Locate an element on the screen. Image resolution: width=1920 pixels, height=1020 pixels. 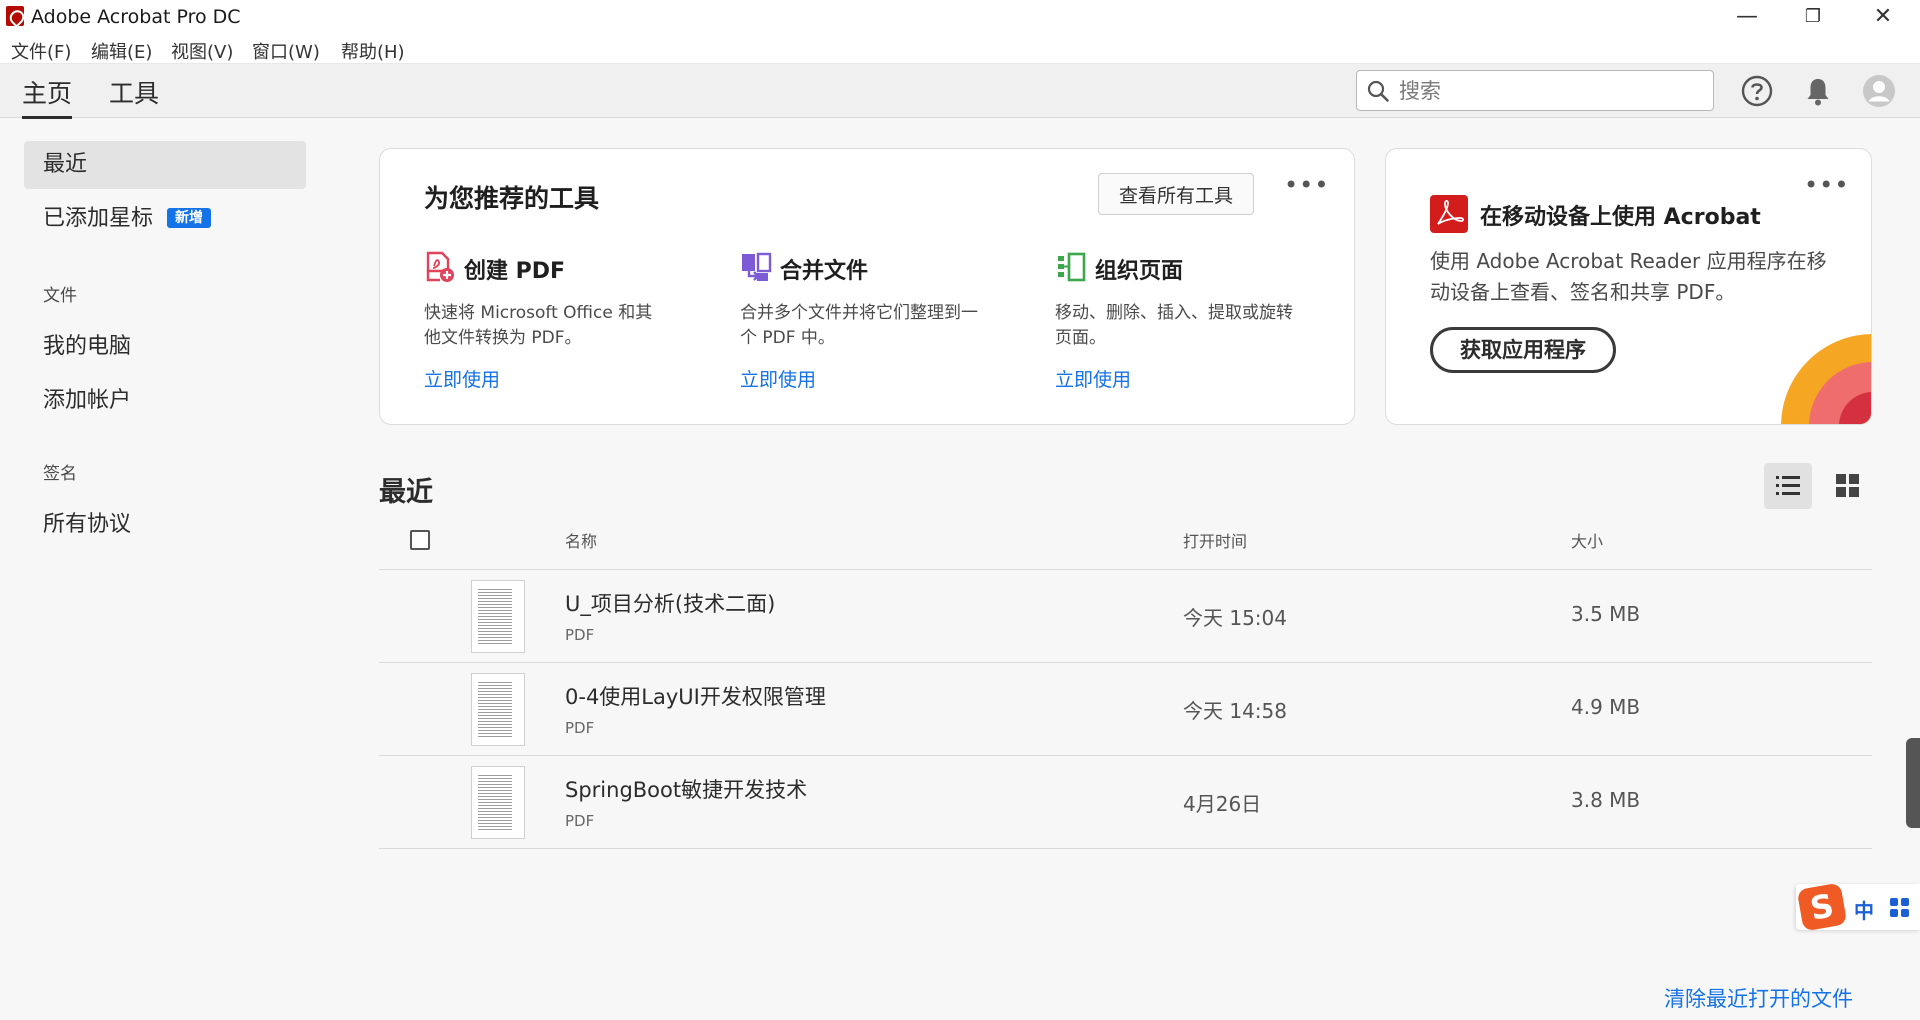
column-header-opened: 打开时间 is located at coordinates (1215, 540).